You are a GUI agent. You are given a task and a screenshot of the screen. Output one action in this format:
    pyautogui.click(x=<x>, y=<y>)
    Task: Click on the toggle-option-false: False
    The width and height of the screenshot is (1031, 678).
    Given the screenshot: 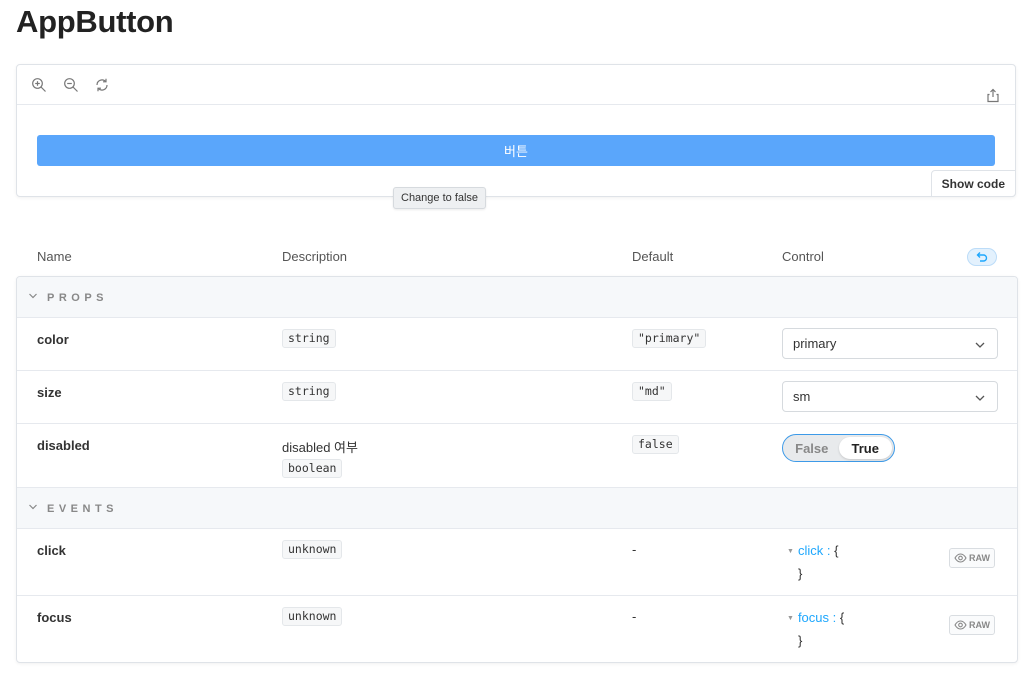 What is the action you would take?
    pyautogui.click(x=812, y=448)
    